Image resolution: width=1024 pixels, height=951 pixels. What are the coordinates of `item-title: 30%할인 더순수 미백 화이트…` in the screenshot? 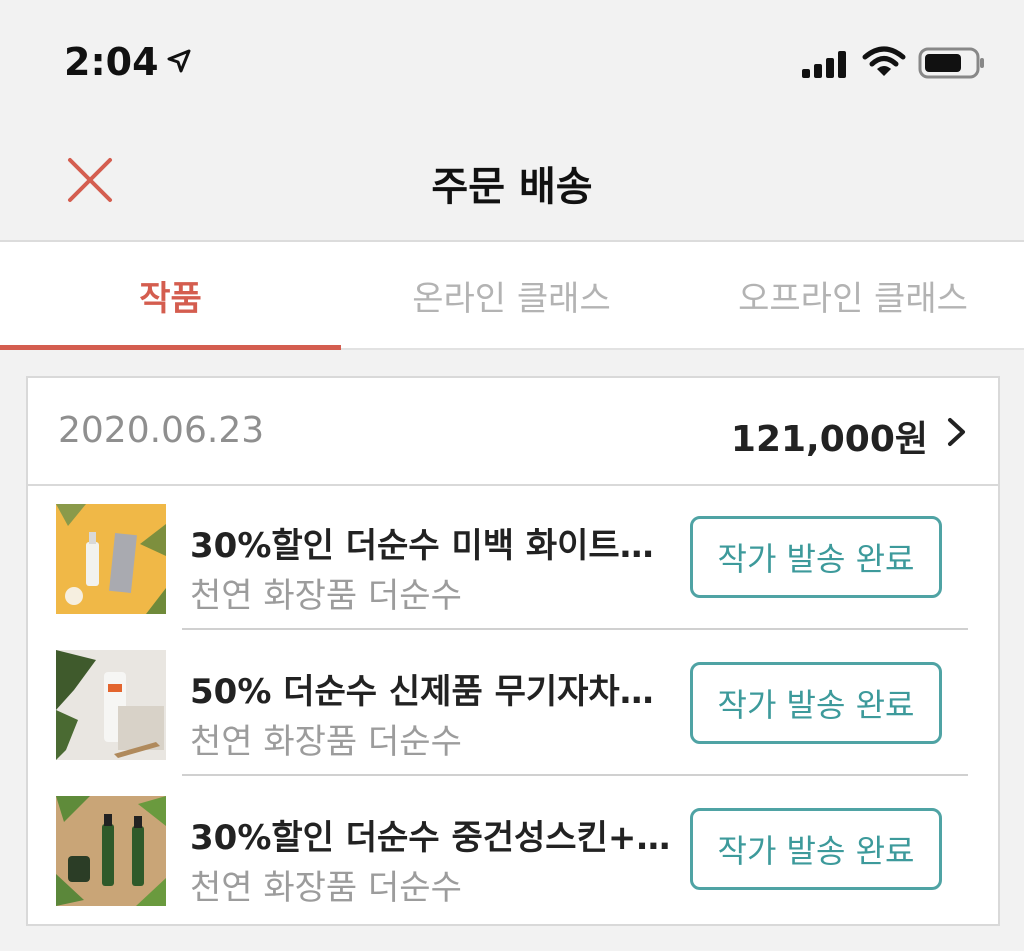 It's located at (422, 546).